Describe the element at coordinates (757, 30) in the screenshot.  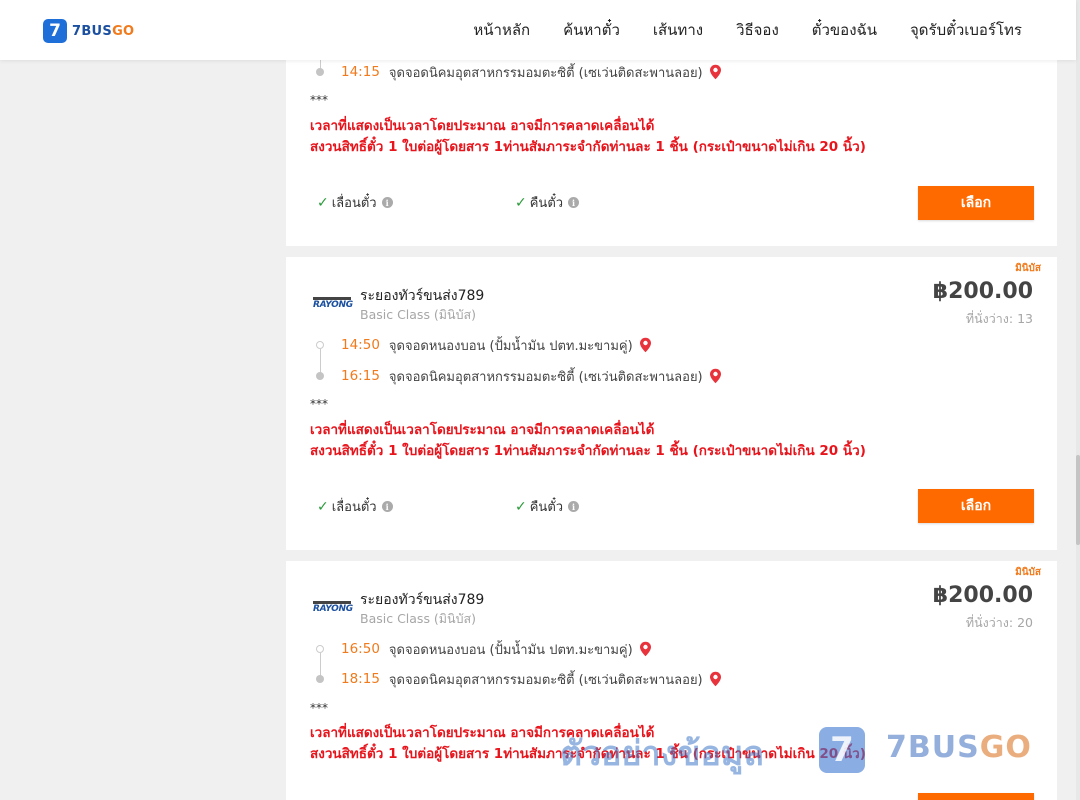
I see `nav-how-to-book: วิธีจอง` at that location.